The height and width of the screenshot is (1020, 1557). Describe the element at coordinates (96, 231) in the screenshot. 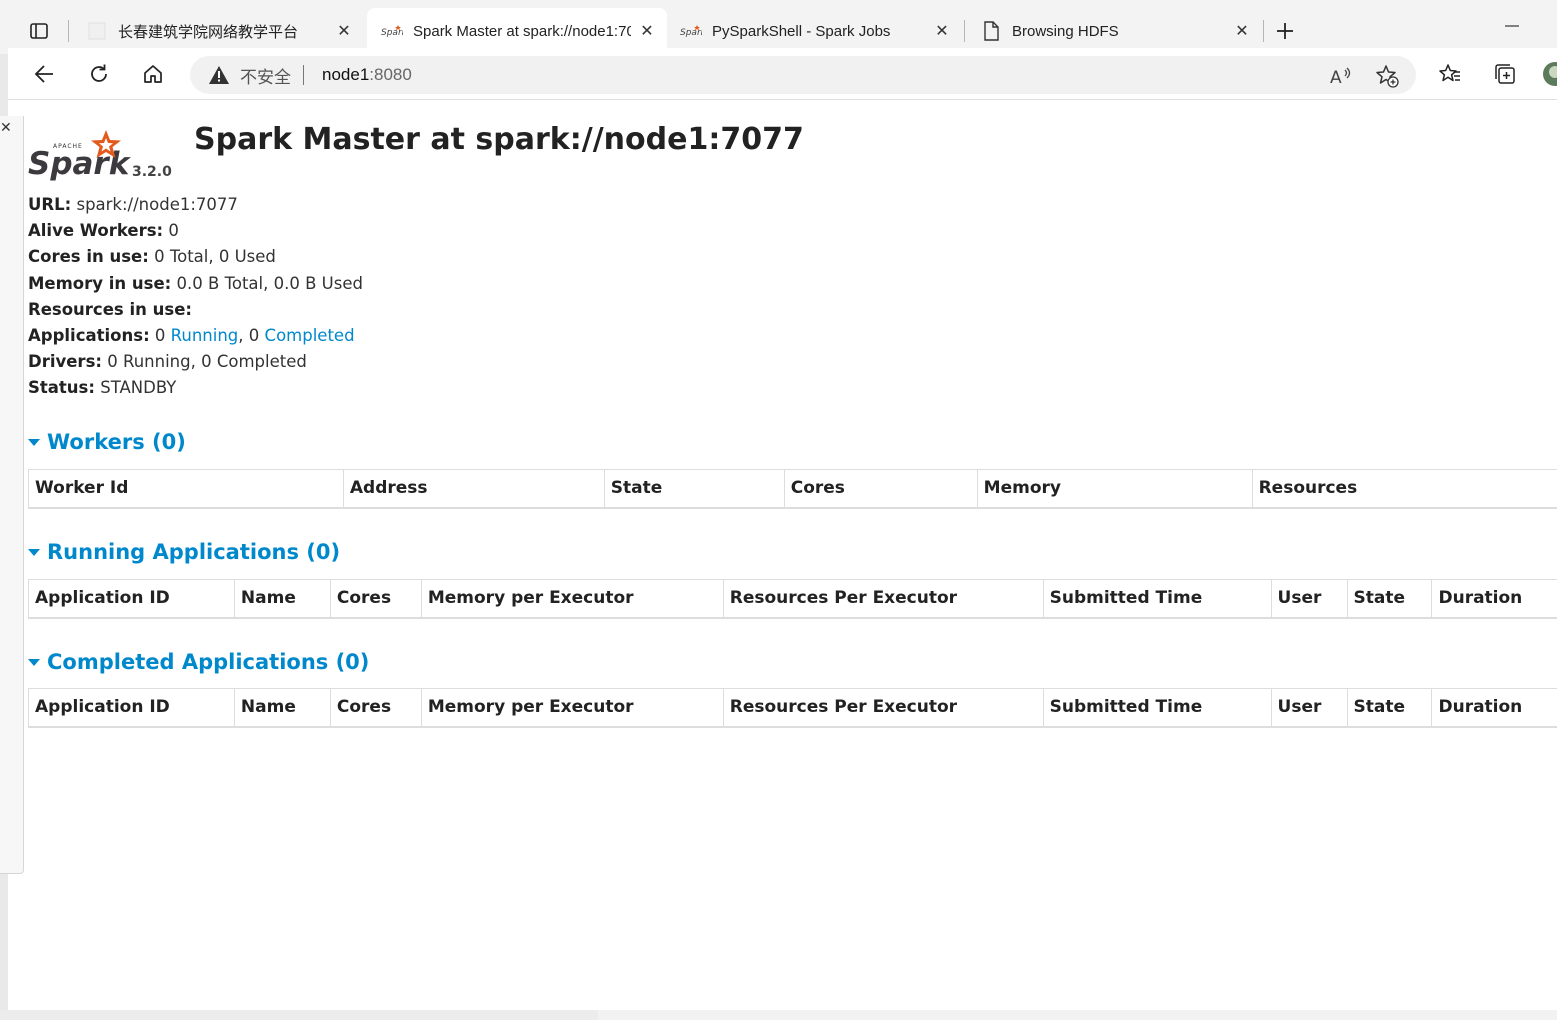

I see `alive-workers-label: Alive Workers:` at that location.